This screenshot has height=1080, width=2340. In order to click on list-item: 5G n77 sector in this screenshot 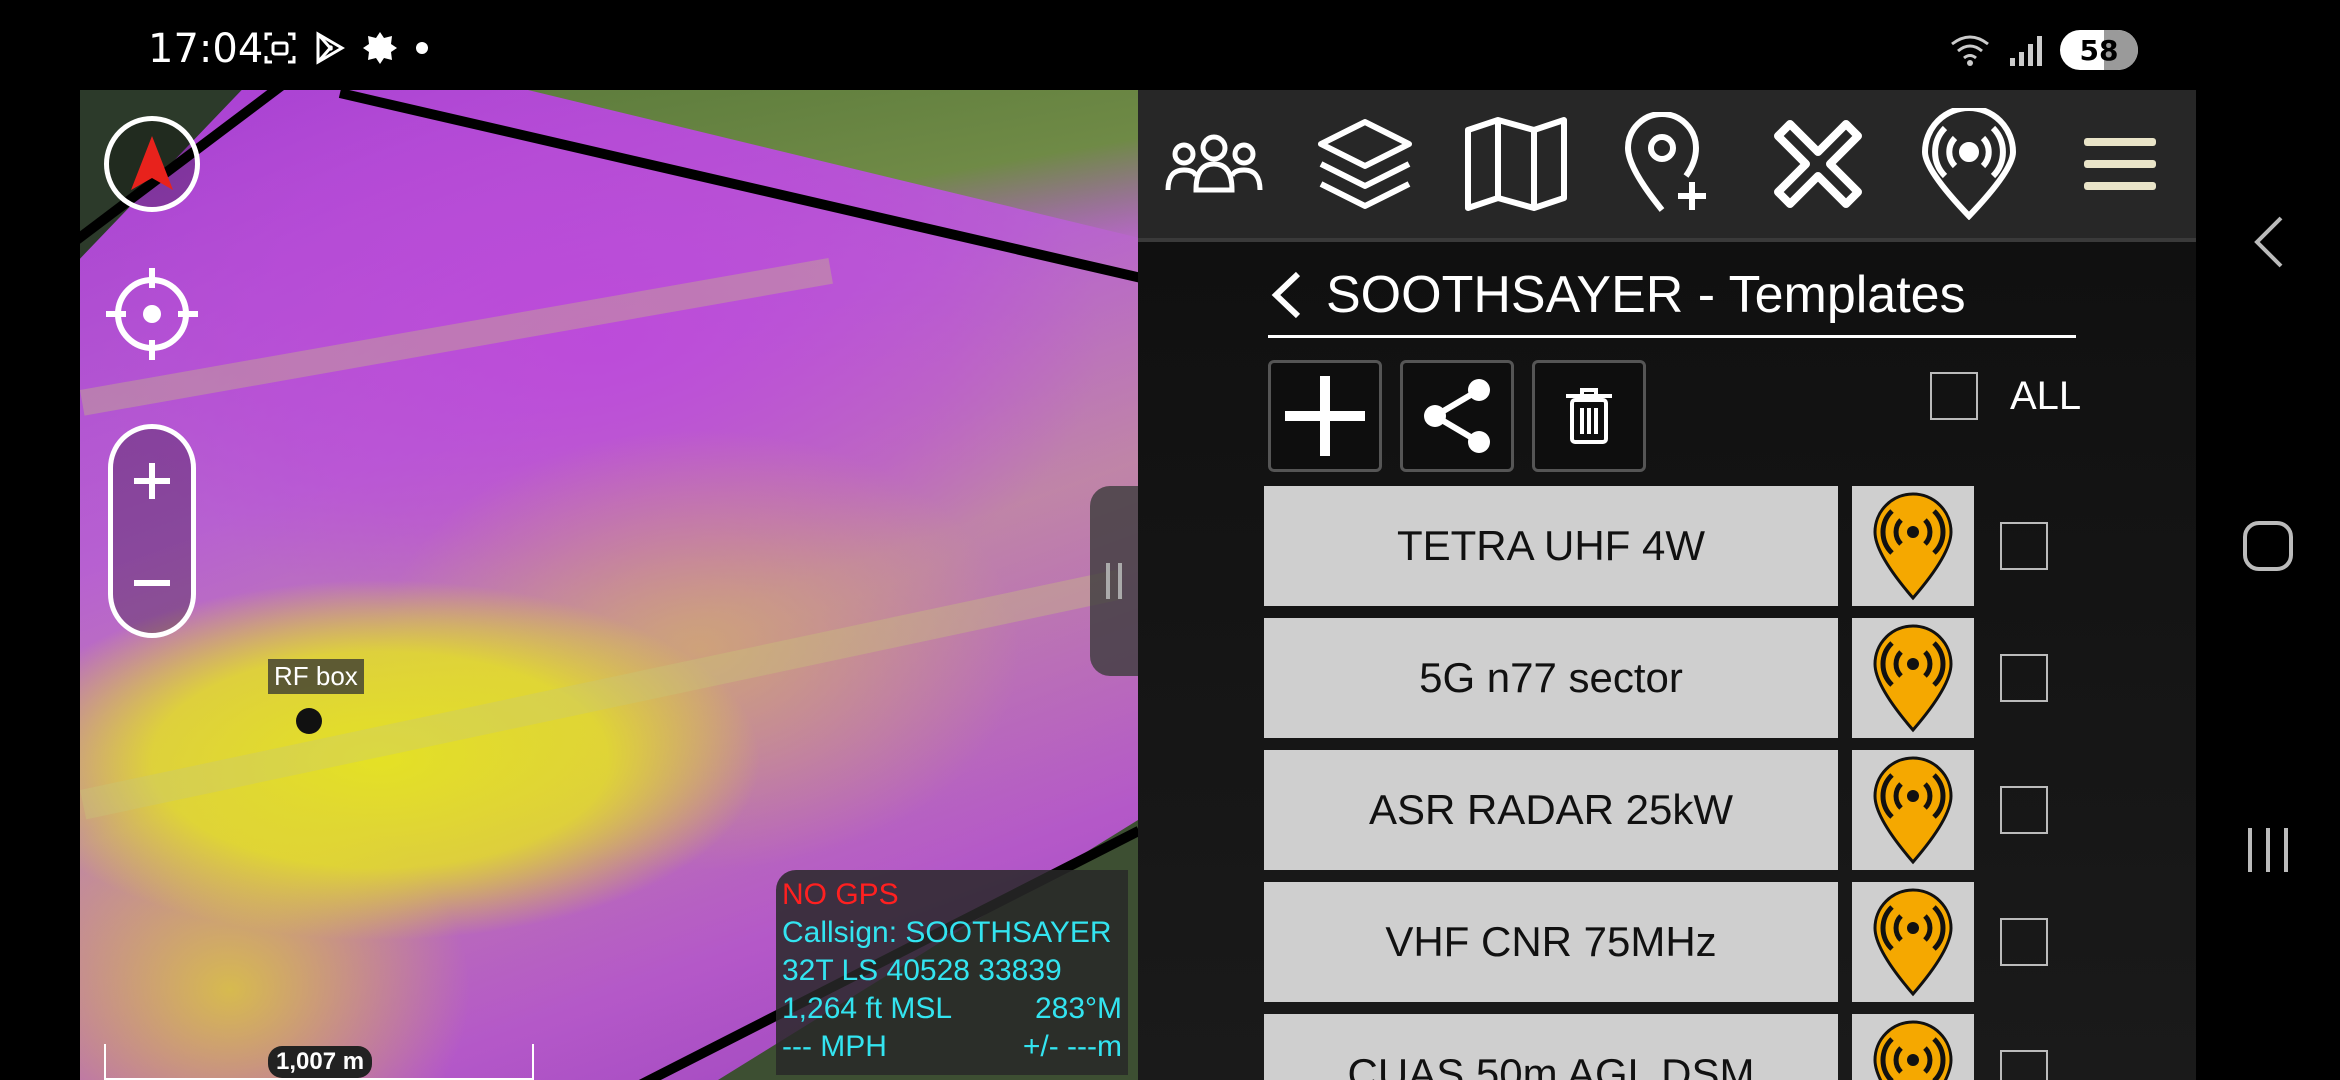, I will do `click(1656, 678)`.